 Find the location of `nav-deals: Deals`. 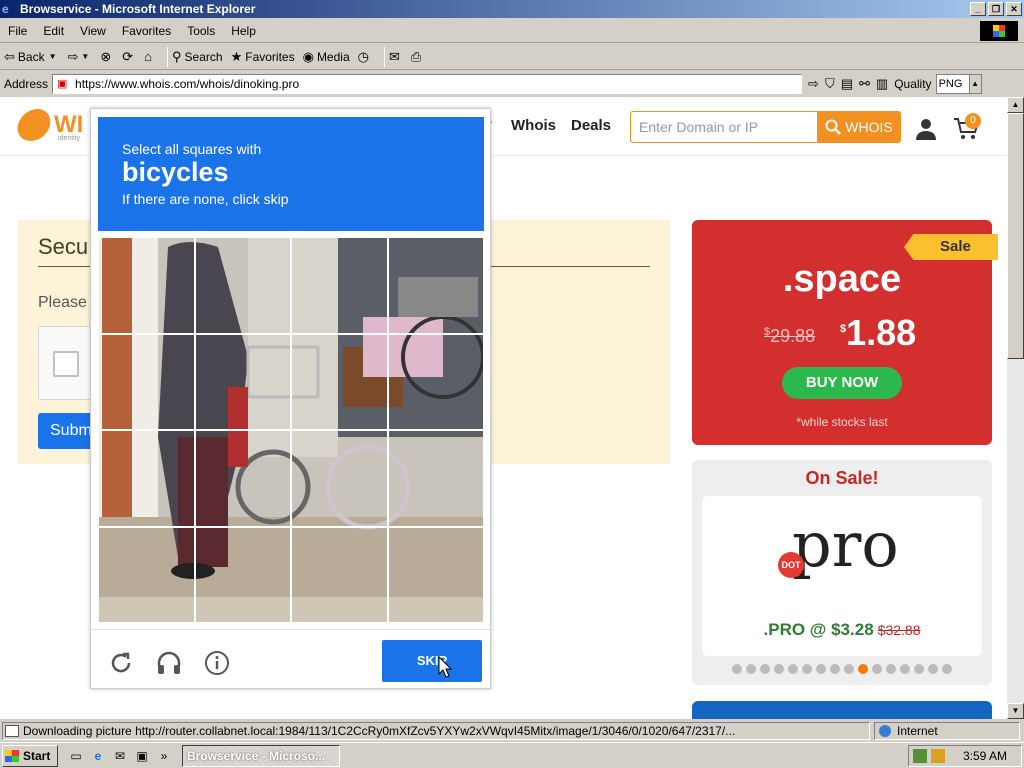

nav-deals: Deals is located at coordinates (591, 125).